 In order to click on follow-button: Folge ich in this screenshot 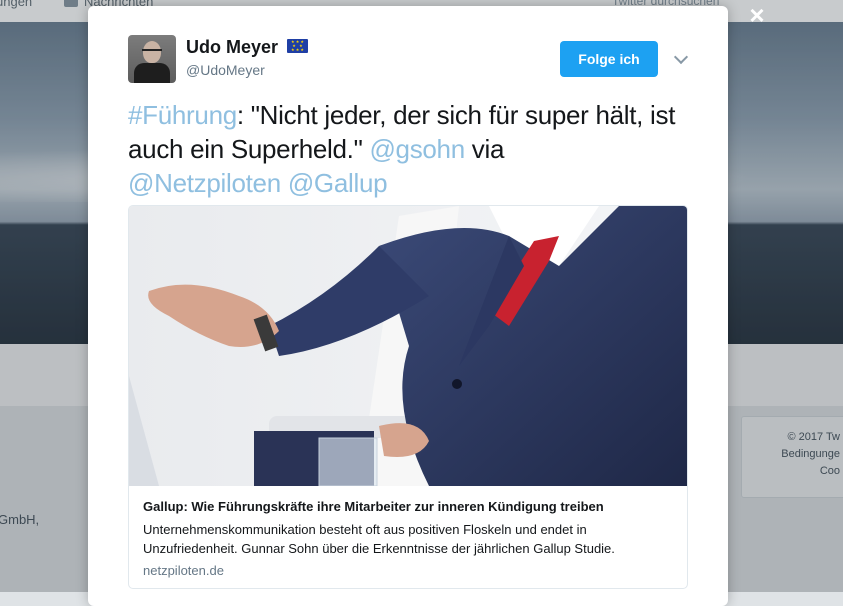, I will do `click(609, 59)`.